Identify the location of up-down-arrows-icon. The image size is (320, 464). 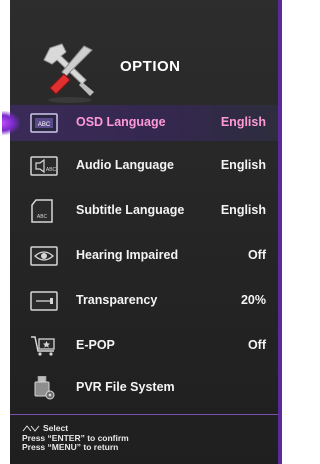
(31, 429).